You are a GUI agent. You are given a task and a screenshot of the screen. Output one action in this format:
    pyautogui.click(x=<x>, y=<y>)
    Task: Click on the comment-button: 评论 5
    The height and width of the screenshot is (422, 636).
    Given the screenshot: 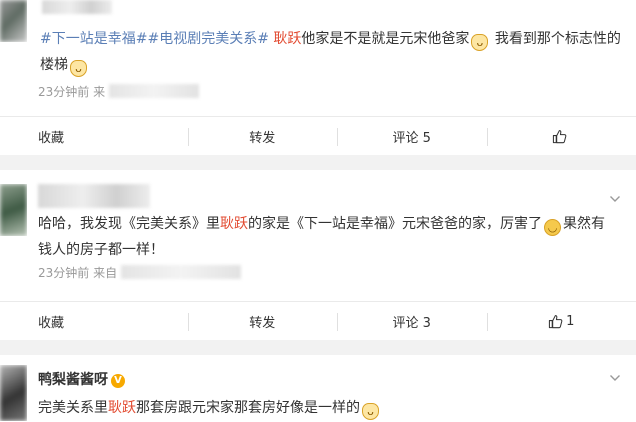 What is the action you would take?
    pyautogui.click(x=412, y=136)
    